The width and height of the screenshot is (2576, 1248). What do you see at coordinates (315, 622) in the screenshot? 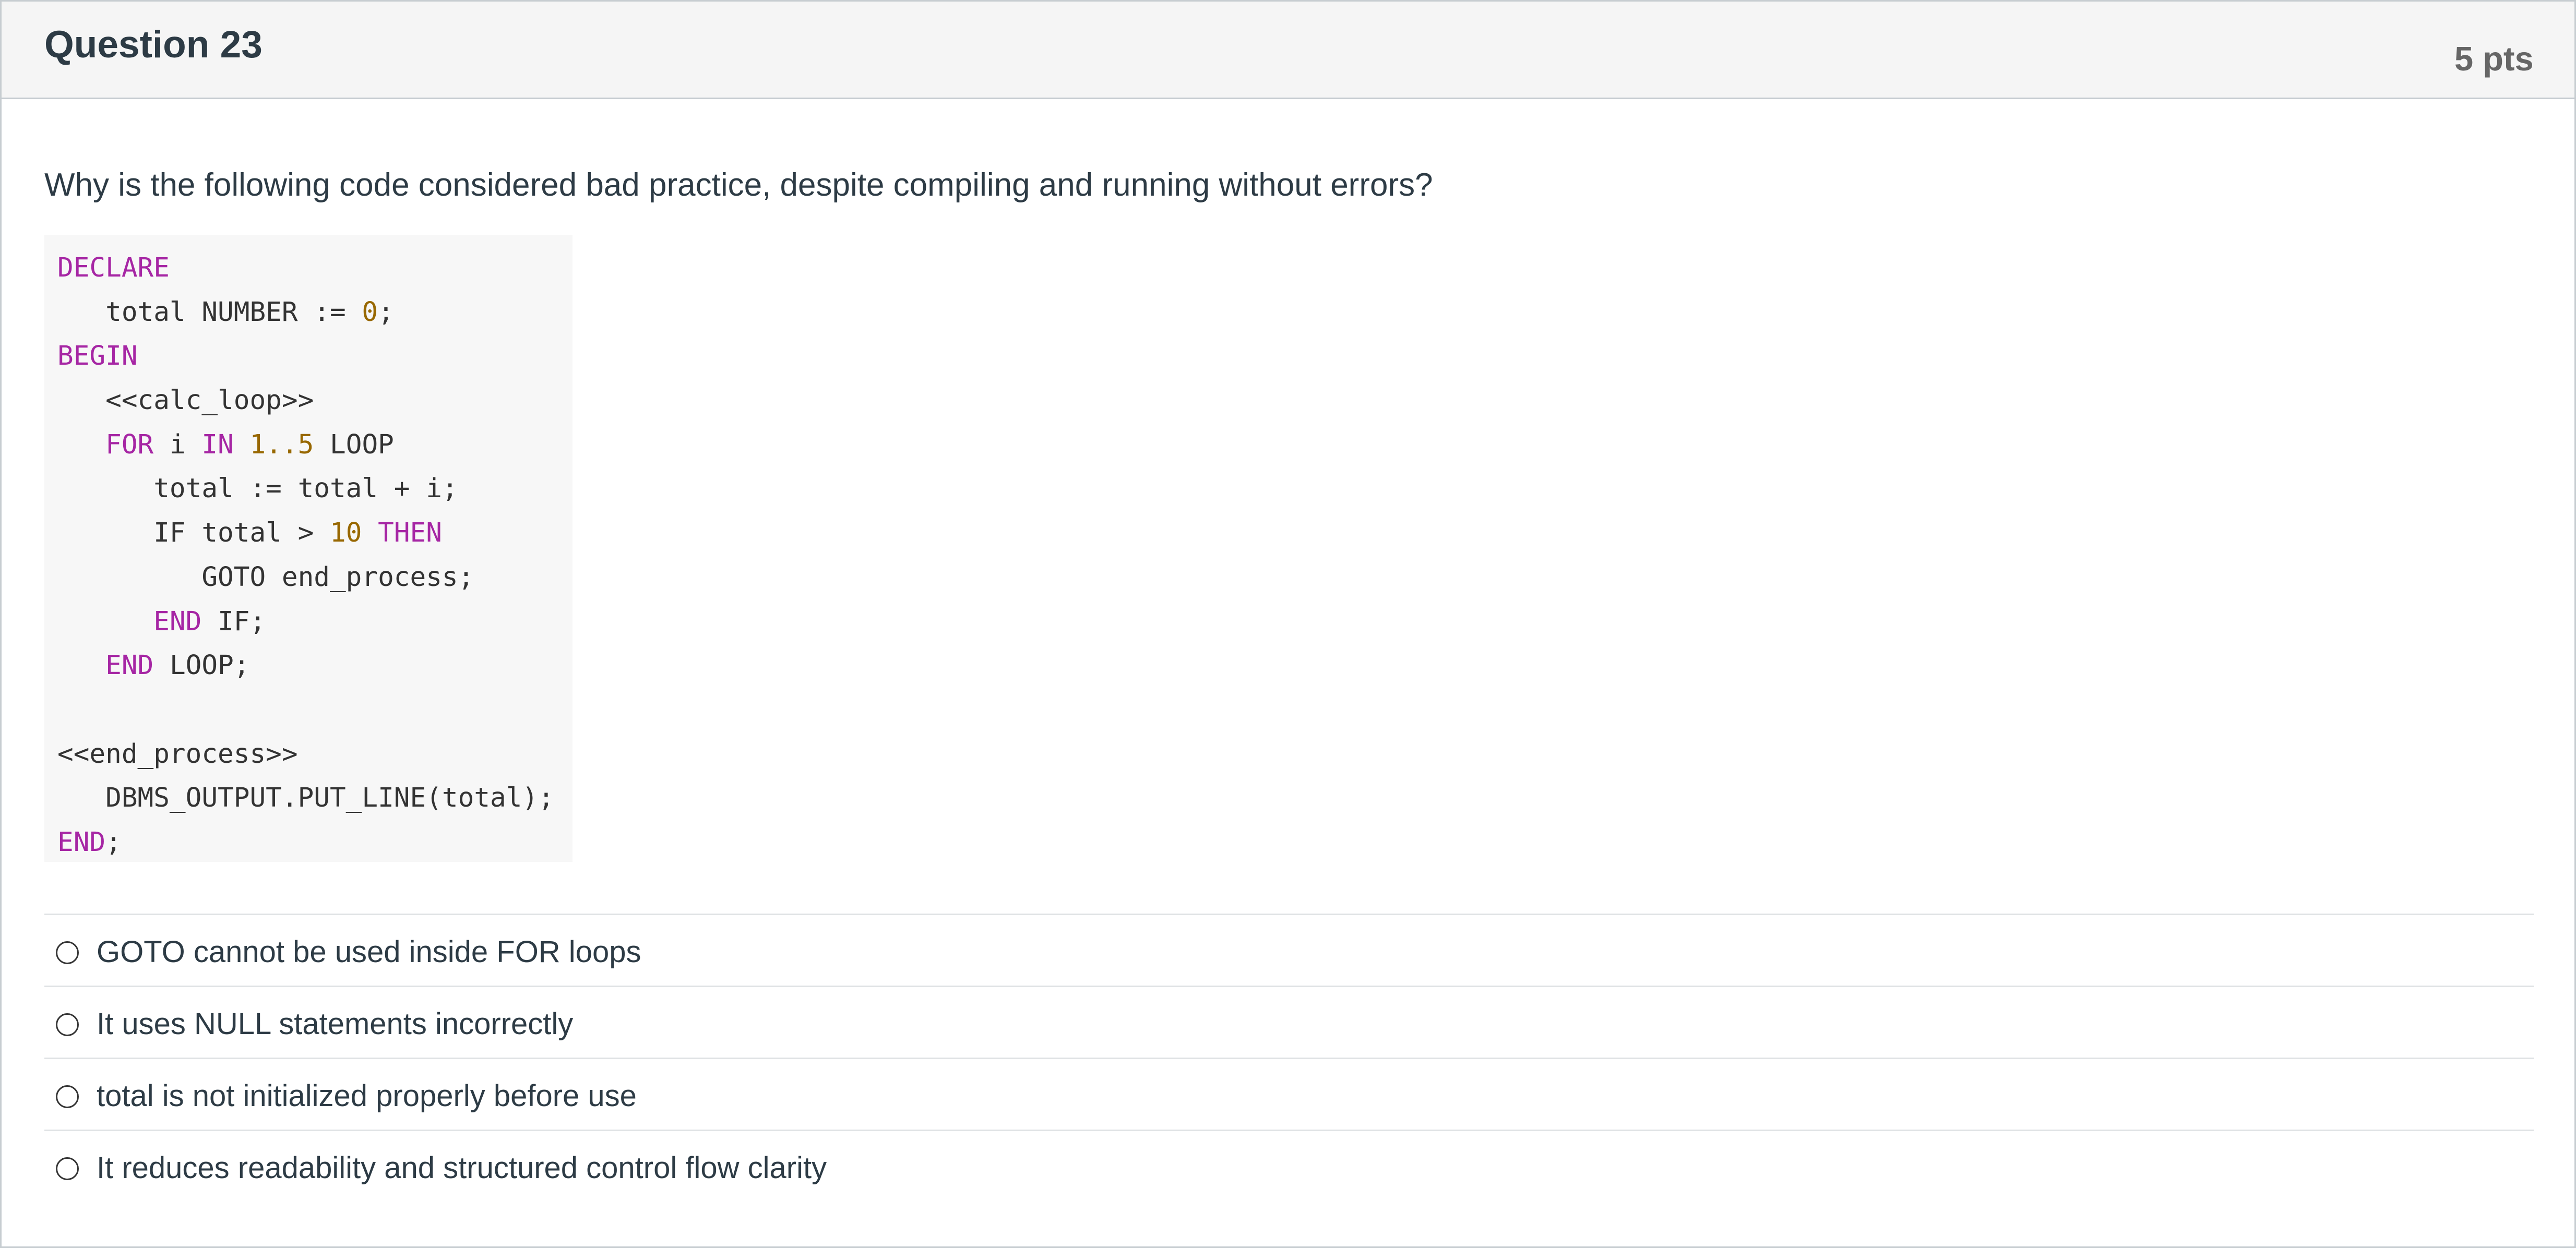
I see `code-line: END IF;` at bounding box center [315, 622].